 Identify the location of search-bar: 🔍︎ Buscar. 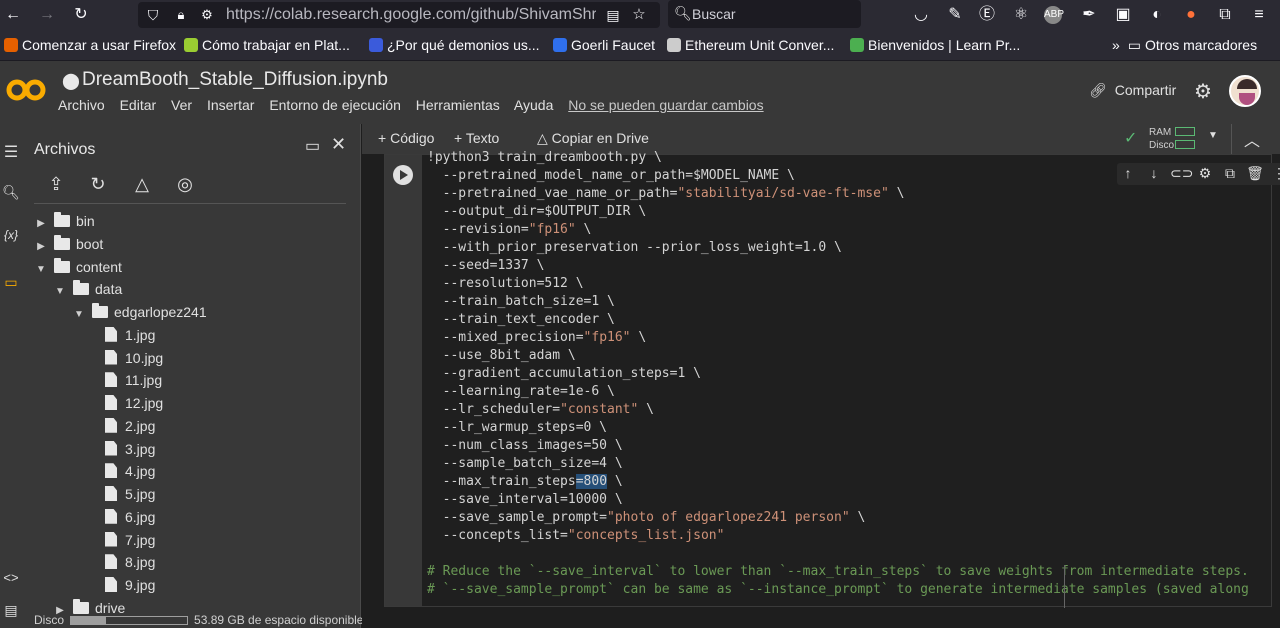
(764, 14).